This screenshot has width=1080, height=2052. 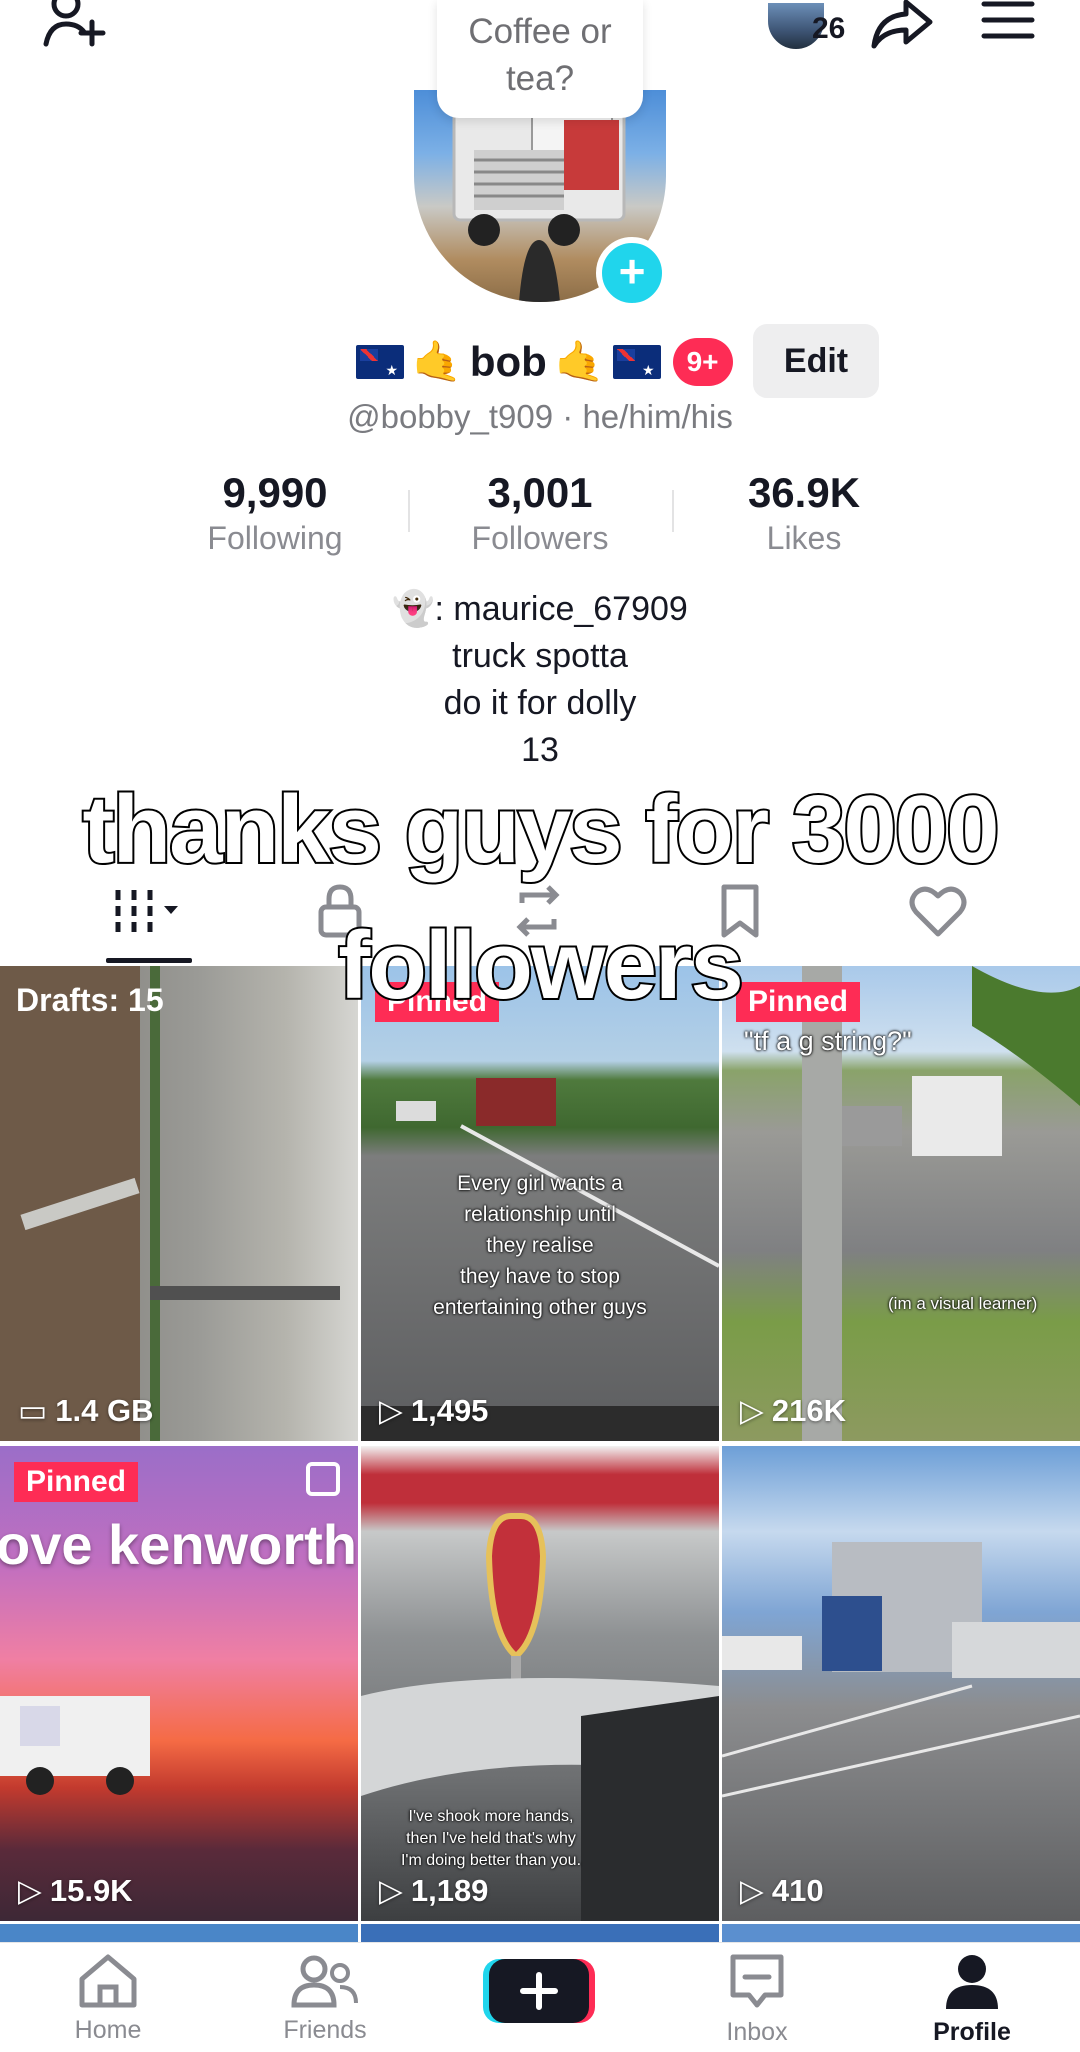 What do you see at coordinates (540, 78) in the screenshot?
I see `note-line-2: tea?` at bounding box center [540, 78].